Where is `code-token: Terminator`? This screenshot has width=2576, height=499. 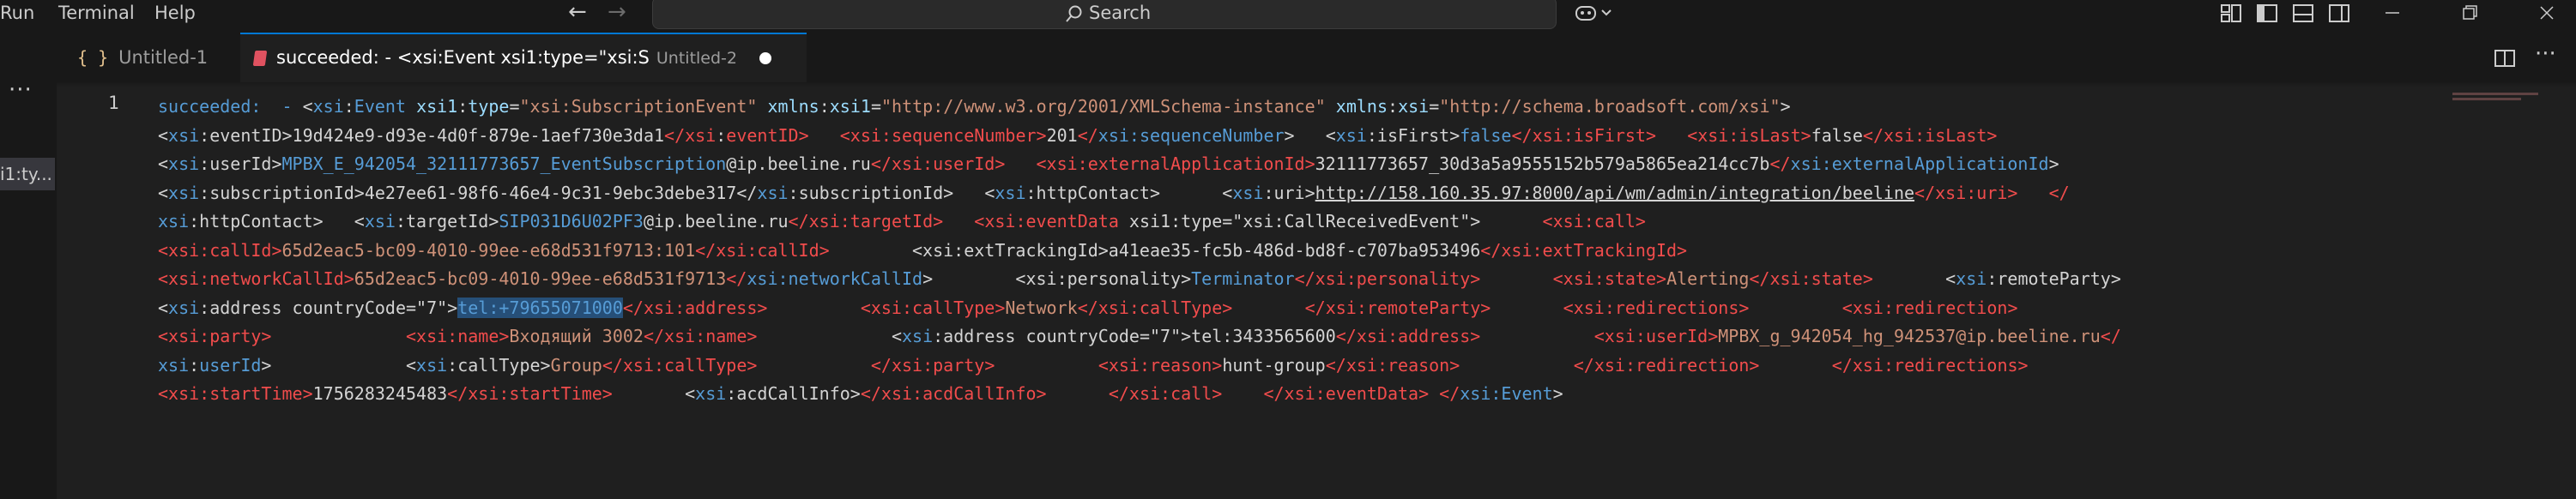
code-token: Terminator is located at coordinates (1243, 278).